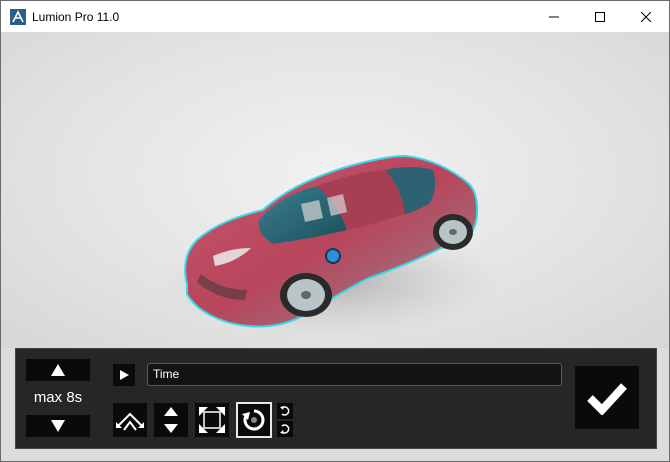 This screenshot has width=670, height=462. I want to click on duration-increase-button, so click(58, 370).